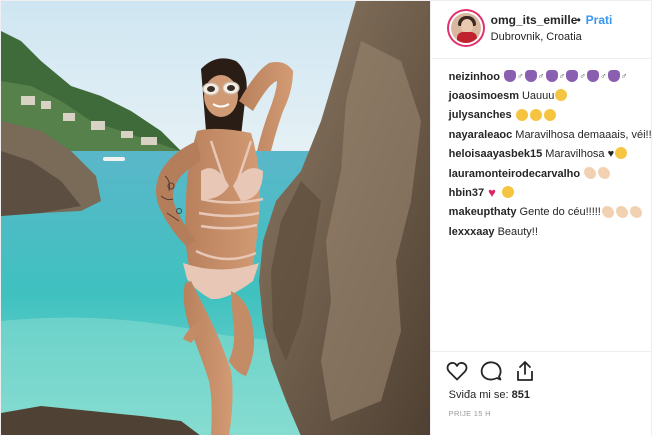  I want to click on avatar-image, so click(465, 28).